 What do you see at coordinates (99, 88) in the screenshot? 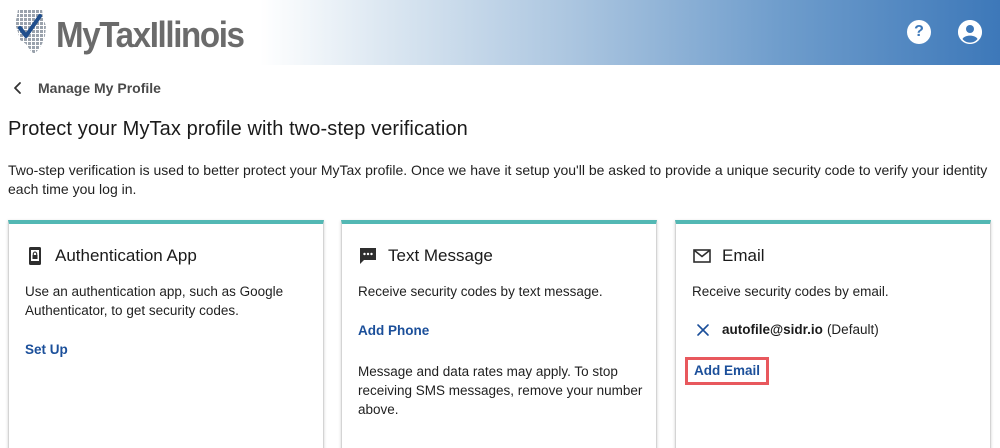
I see `breadcrumb-label: Manage My Profile` at bounding box center [99, 88].